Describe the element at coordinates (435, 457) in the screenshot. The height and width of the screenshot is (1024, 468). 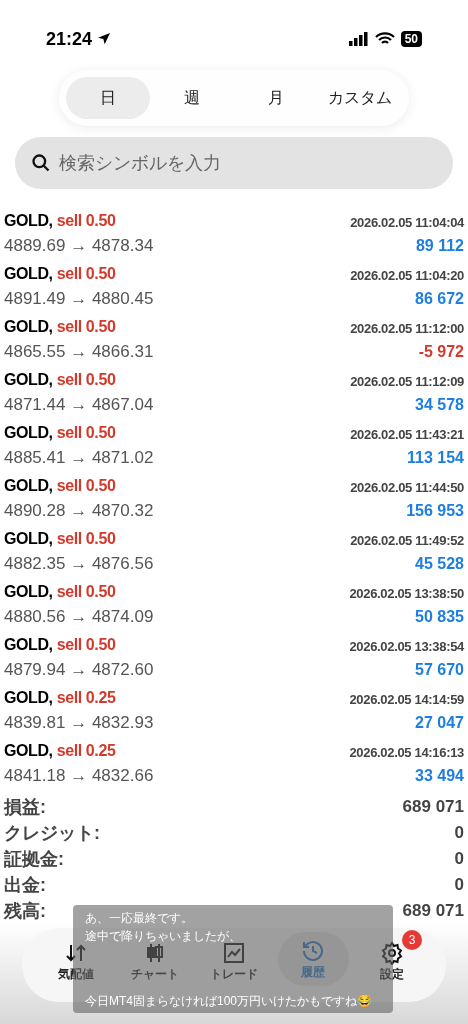
I see `deal-profit: 113 154` at that location.